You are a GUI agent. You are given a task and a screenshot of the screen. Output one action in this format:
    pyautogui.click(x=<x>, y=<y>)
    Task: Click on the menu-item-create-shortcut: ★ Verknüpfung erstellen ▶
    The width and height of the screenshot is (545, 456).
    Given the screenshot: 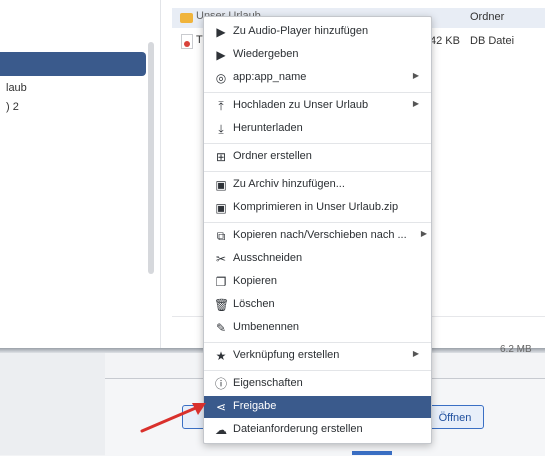 What is the action you would take?
    pyautogui.click(x=317, y=356)
    